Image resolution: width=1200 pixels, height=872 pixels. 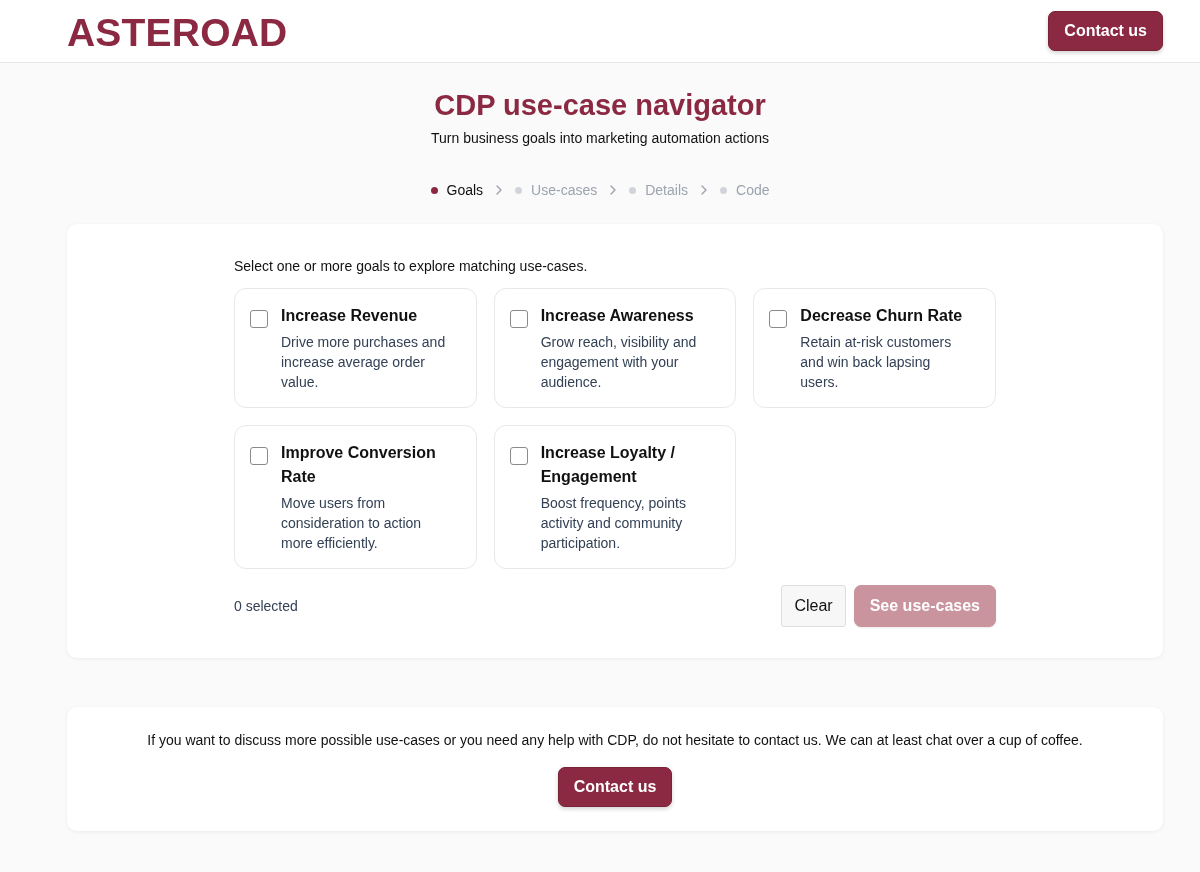 I want to click on goal-card: Improve Conversion Rate Move users from consideration to action more efficiently., so click(x=355, y=497).